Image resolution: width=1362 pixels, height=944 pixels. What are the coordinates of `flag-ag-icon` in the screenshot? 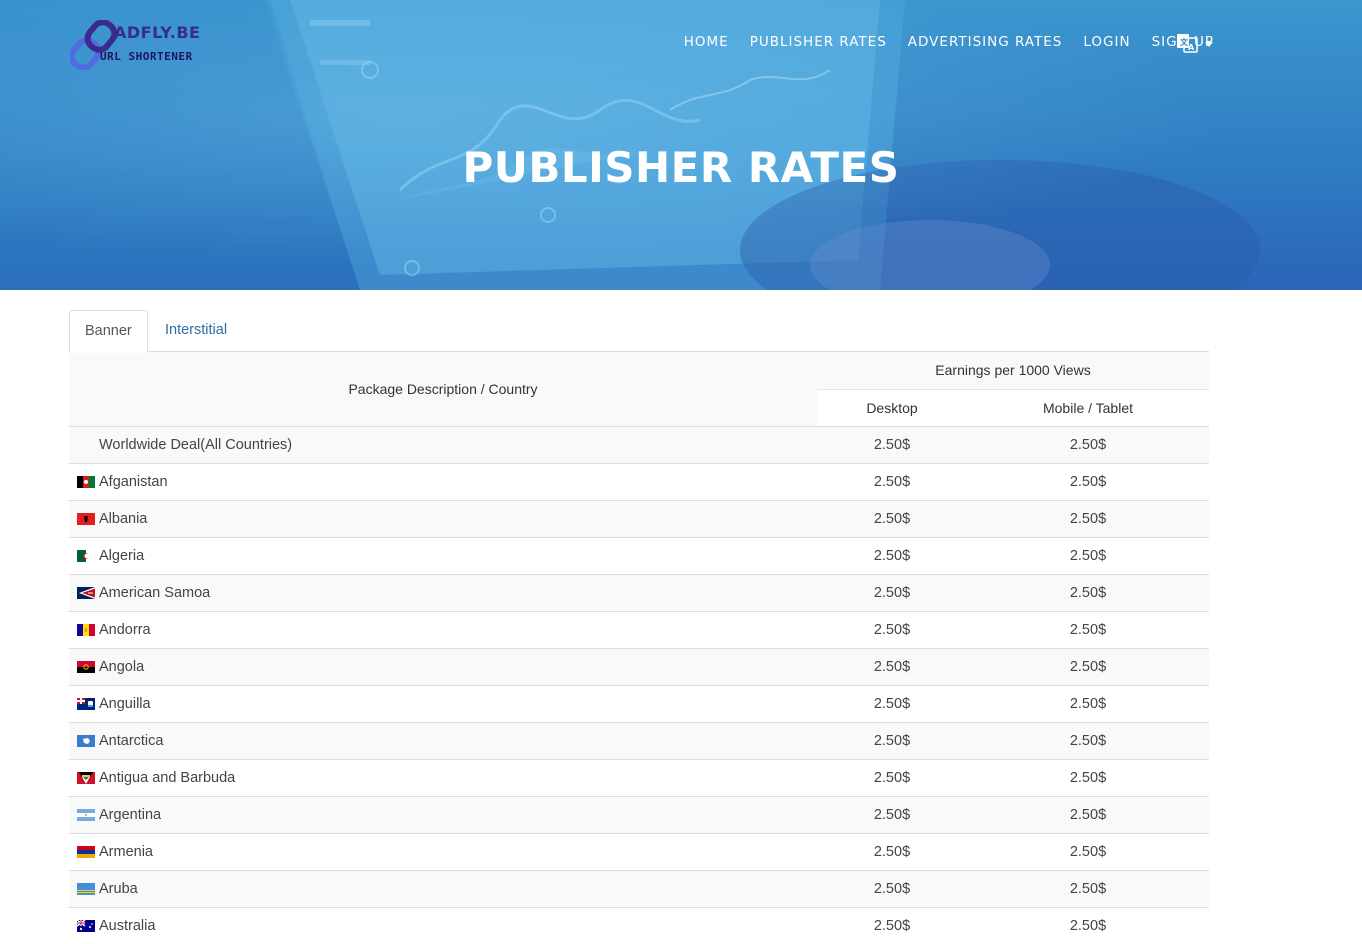 It's located at (88, 778).